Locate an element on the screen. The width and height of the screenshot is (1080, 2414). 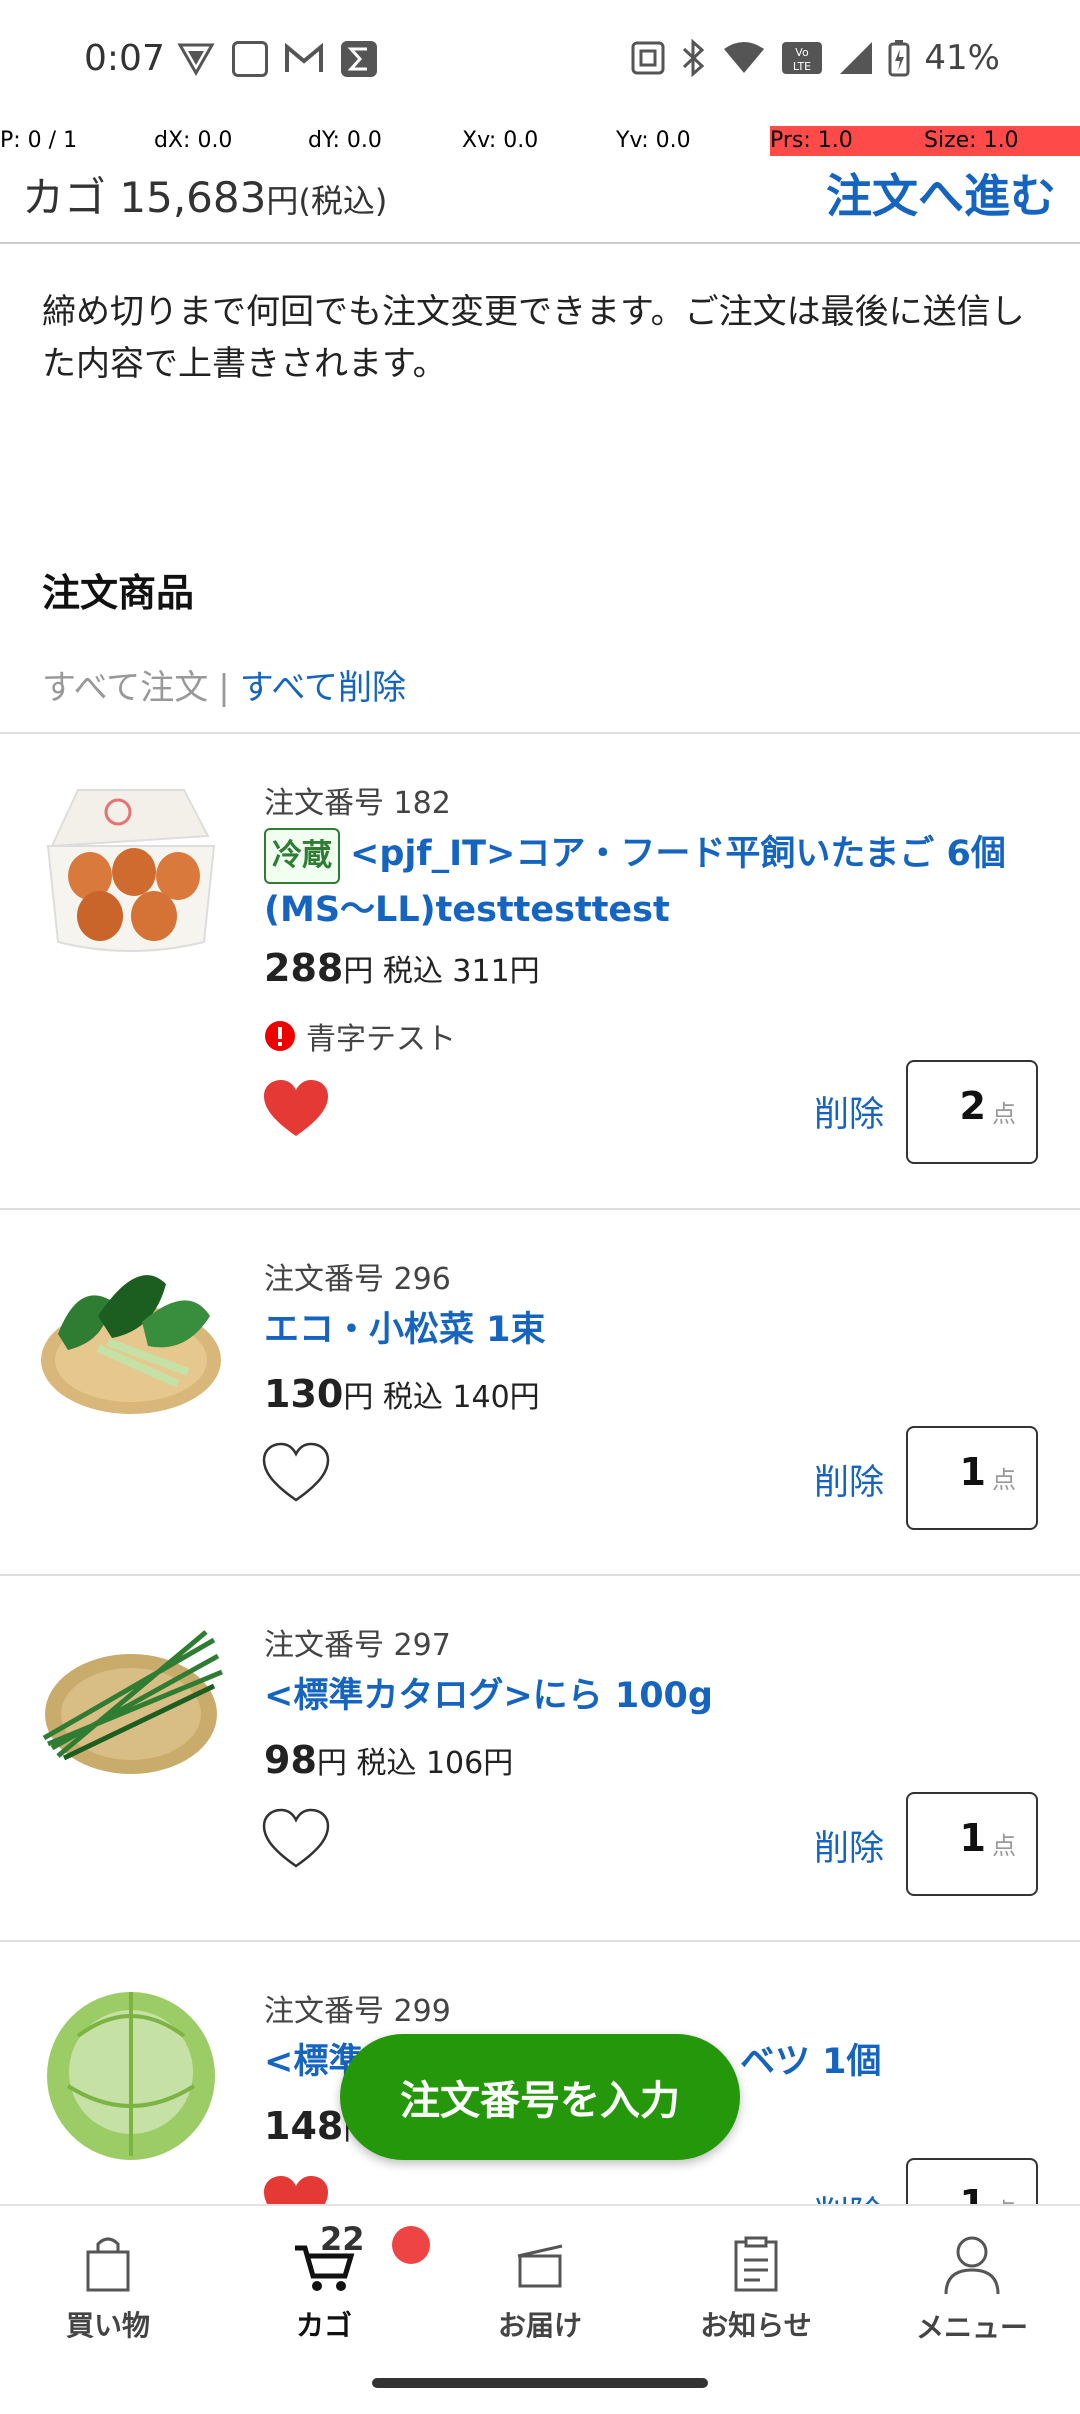
nav-shopping: 買い物 is located at coordinates (108, 2289).